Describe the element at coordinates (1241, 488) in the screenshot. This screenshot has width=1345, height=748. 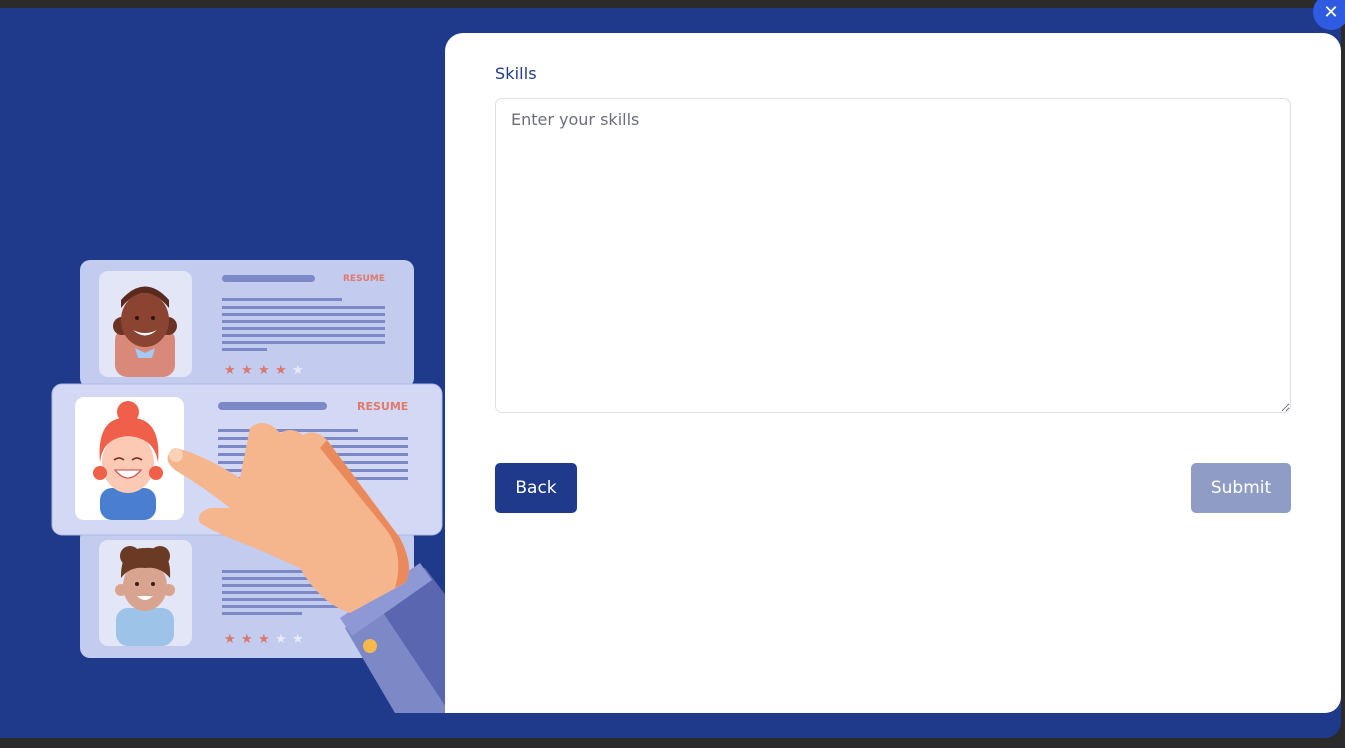
I see `submit-button: Submit` at that location.